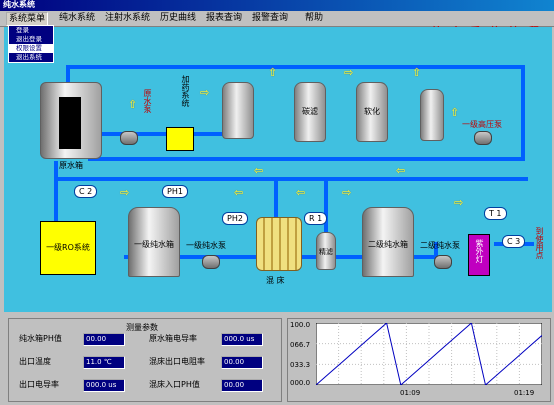 This screenshot has height=405, width=554. Describe the element at coordinates (86, 191) in the screenshot. I see `tag-c2: C 2` at that location.